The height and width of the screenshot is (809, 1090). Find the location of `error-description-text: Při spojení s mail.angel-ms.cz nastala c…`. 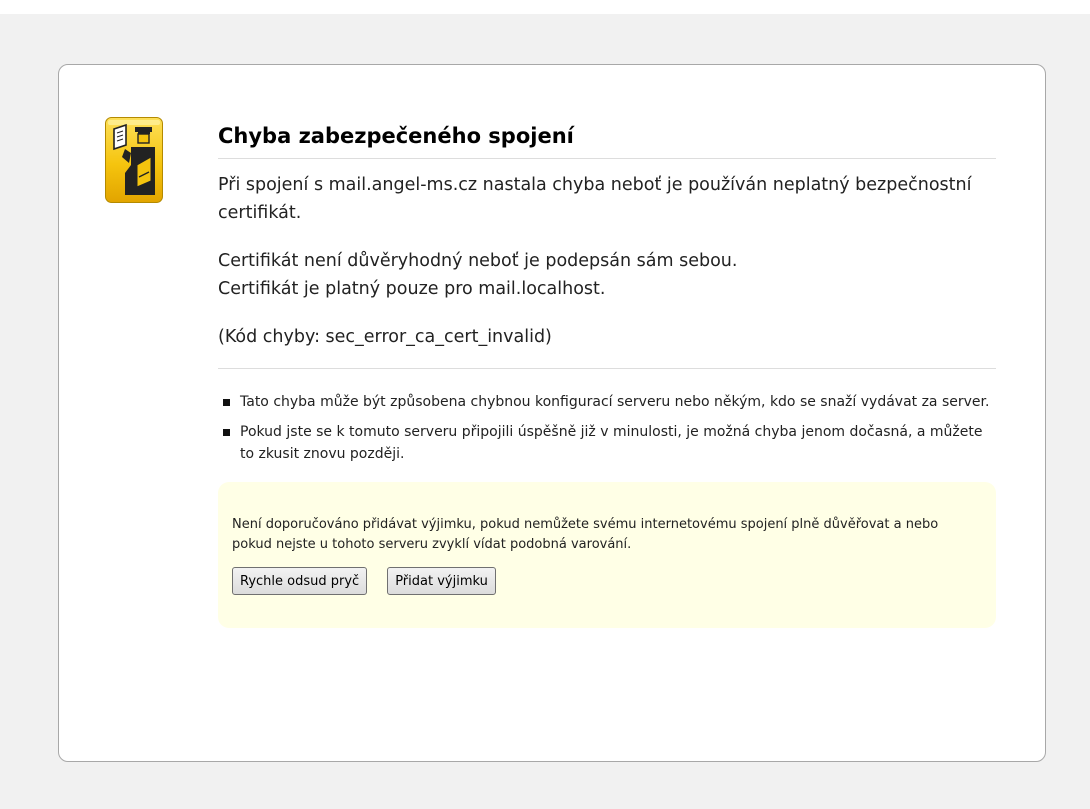

error-description-text: Při spojení s mail.angel-ms.cz nastala c… is located at coordinates (595, 199).